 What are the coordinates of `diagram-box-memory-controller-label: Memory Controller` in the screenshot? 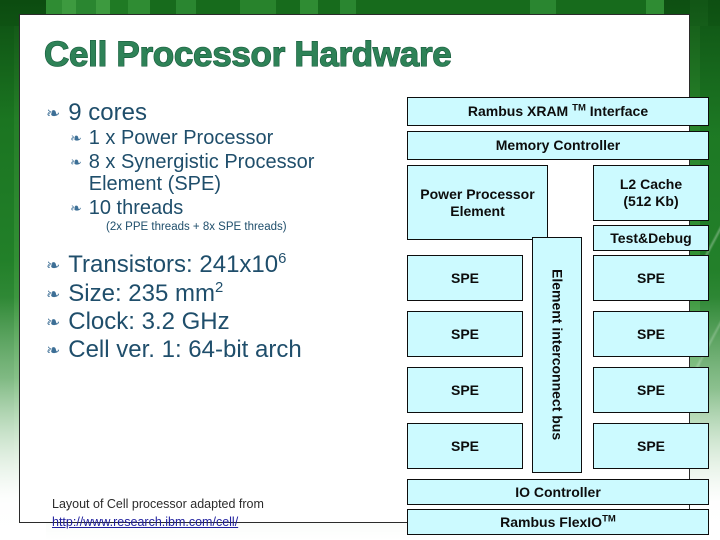 It's located at (558, 145).